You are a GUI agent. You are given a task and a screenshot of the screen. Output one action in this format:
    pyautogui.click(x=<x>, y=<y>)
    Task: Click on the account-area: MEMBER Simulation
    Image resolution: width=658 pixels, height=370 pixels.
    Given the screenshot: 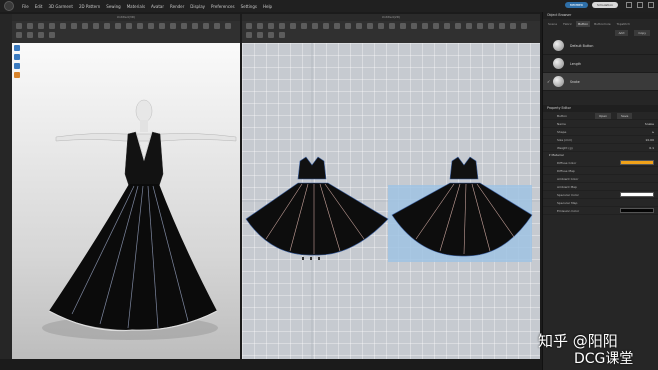 What is the action you would take?
    pyautogui.click(x=591, y=5)
    